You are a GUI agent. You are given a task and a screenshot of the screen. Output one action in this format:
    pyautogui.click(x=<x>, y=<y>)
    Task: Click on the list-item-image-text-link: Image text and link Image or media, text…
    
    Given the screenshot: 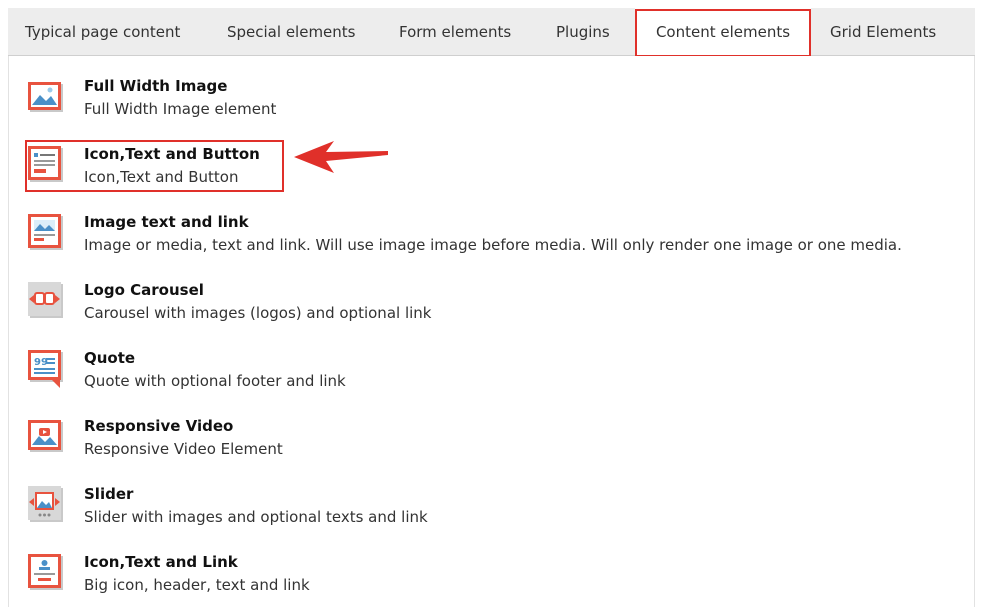 What is the action you would take?
    pyautogui.click(x=496, y=242)
    